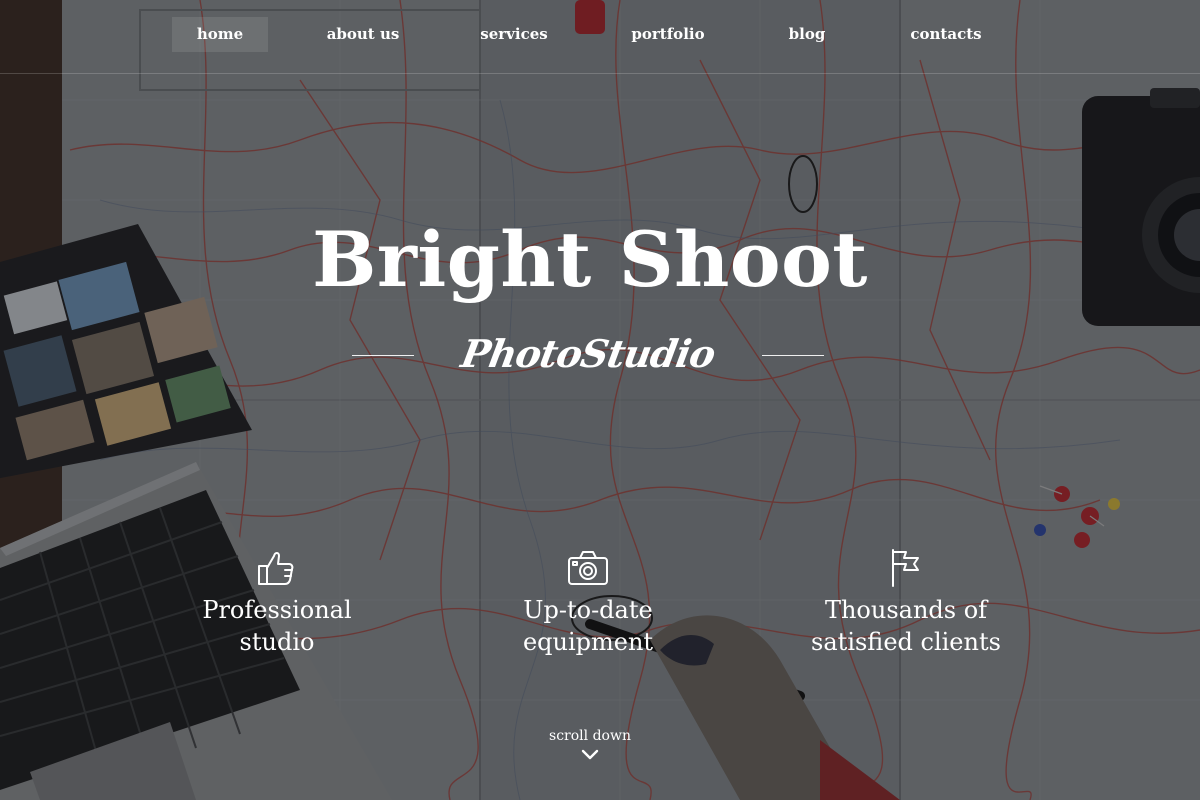 The height and width of the screenshot is (800, 1200). I want to click on scroll-down-label: scroll down, so click(590, 736).